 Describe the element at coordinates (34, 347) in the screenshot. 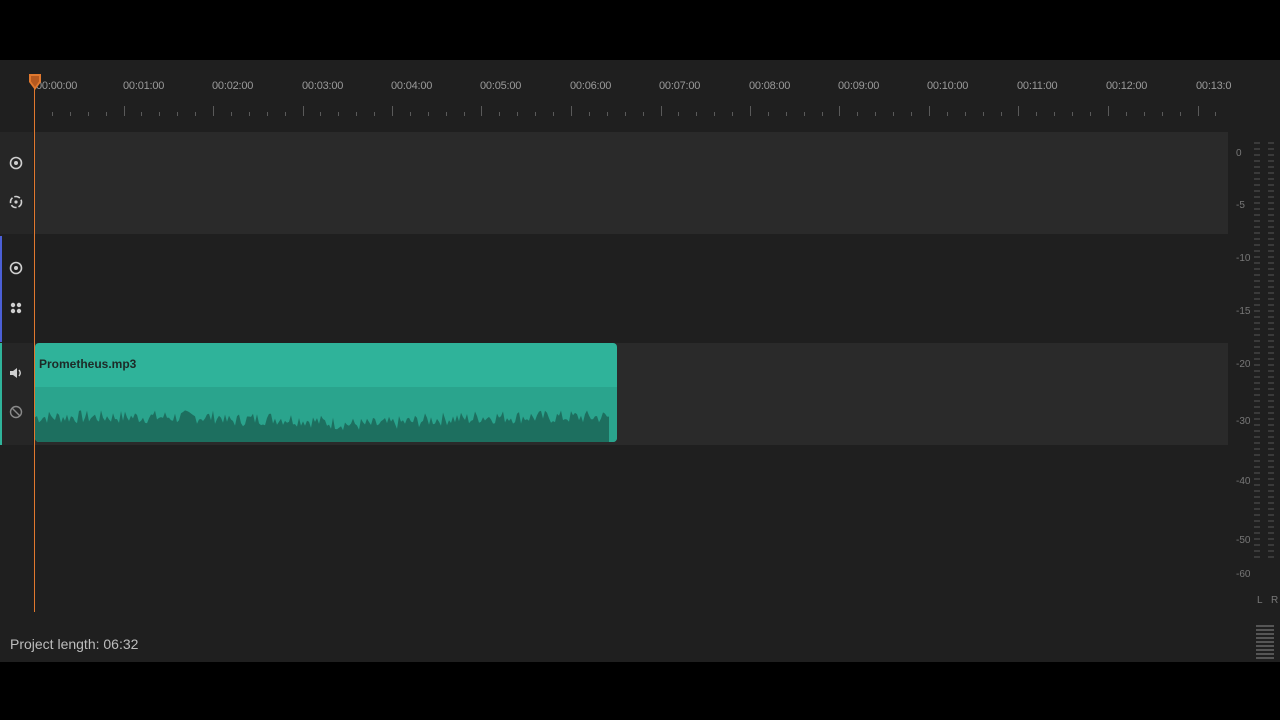

I see `playhead-line` at that location.